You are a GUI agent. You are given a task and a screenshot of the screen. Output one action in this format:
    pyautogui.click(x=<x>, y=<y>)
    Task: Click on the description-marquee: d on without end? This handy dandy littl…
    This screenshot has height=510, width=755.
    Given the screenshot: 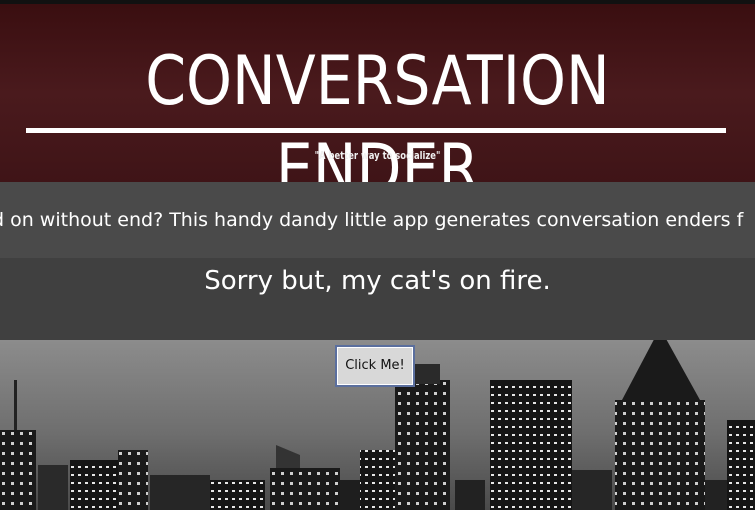 What is the action you would take?
    pyautogui.click(x=377, y=220)
    